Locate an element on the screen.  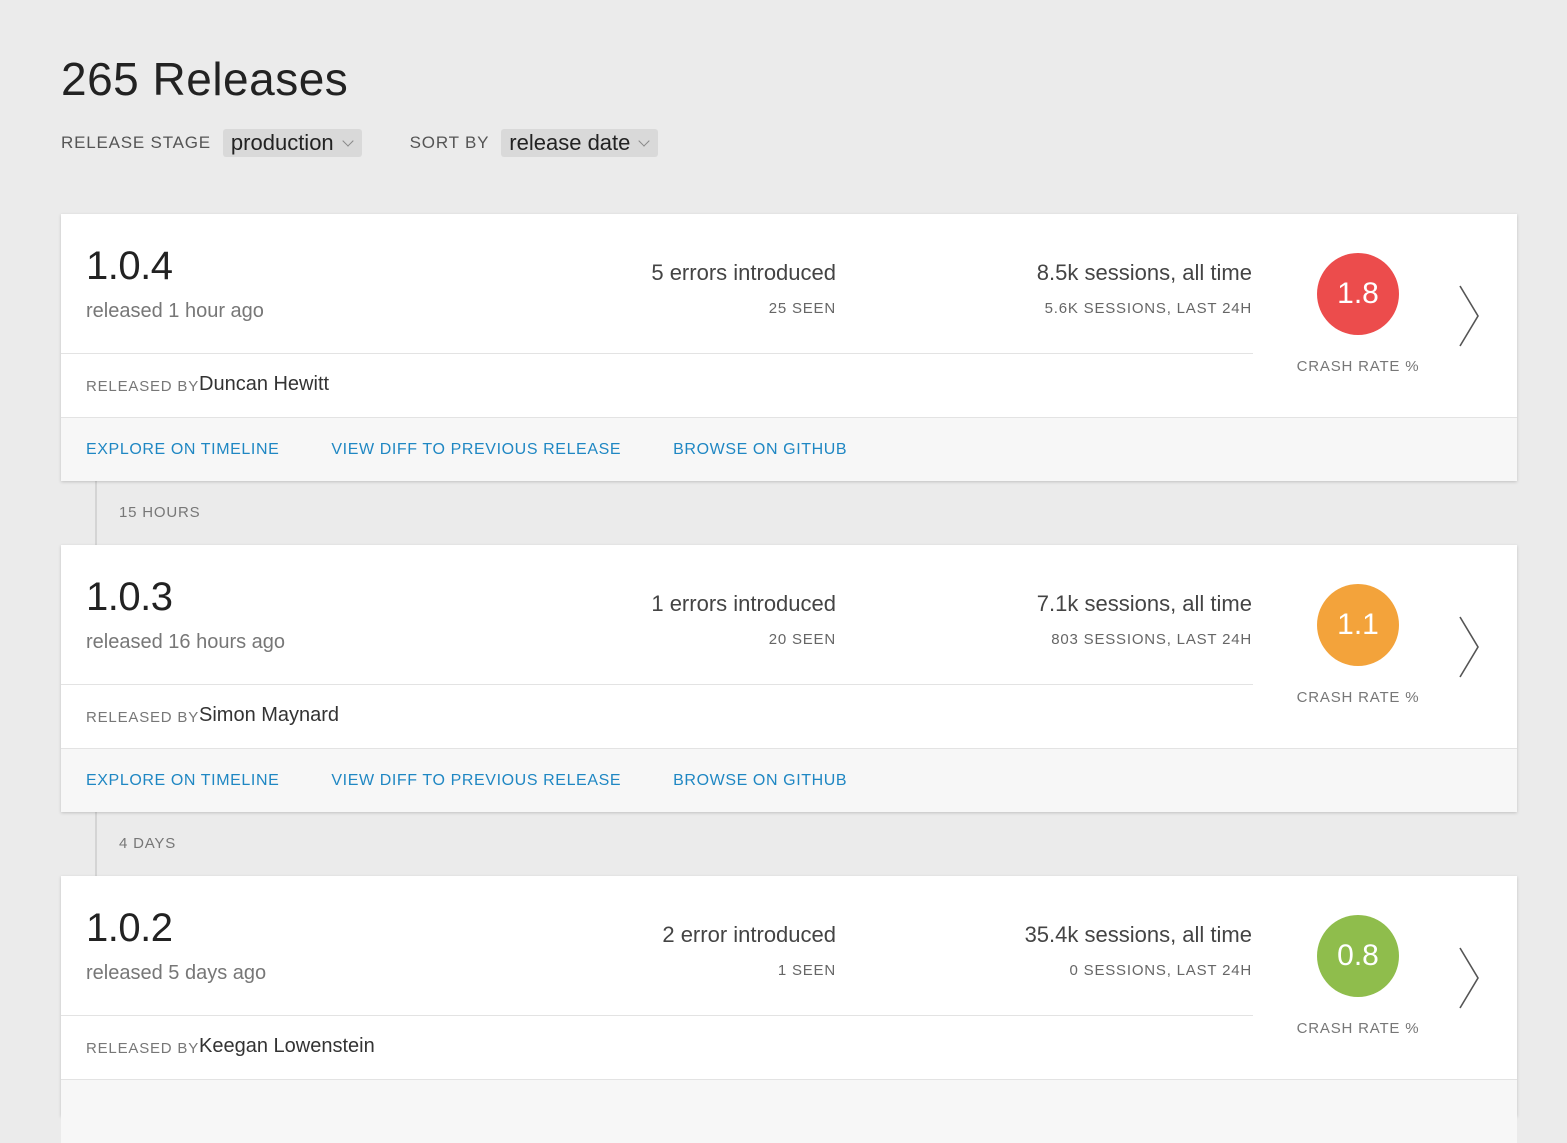
release-version: 1.0.3 is located at coordinates (129, 597).